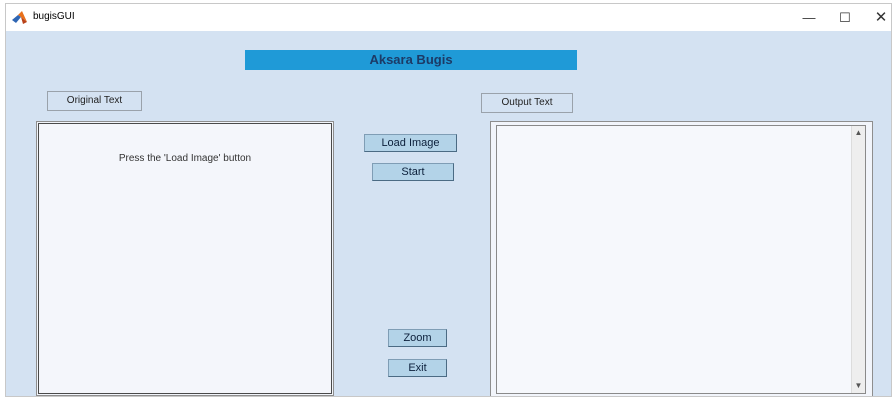 This screenshot has height=399, width=894. What do you see at coordinates (54, 16) in the screenshot?
I see `window-title: bugisGUI` at bounding box center [54, 16].